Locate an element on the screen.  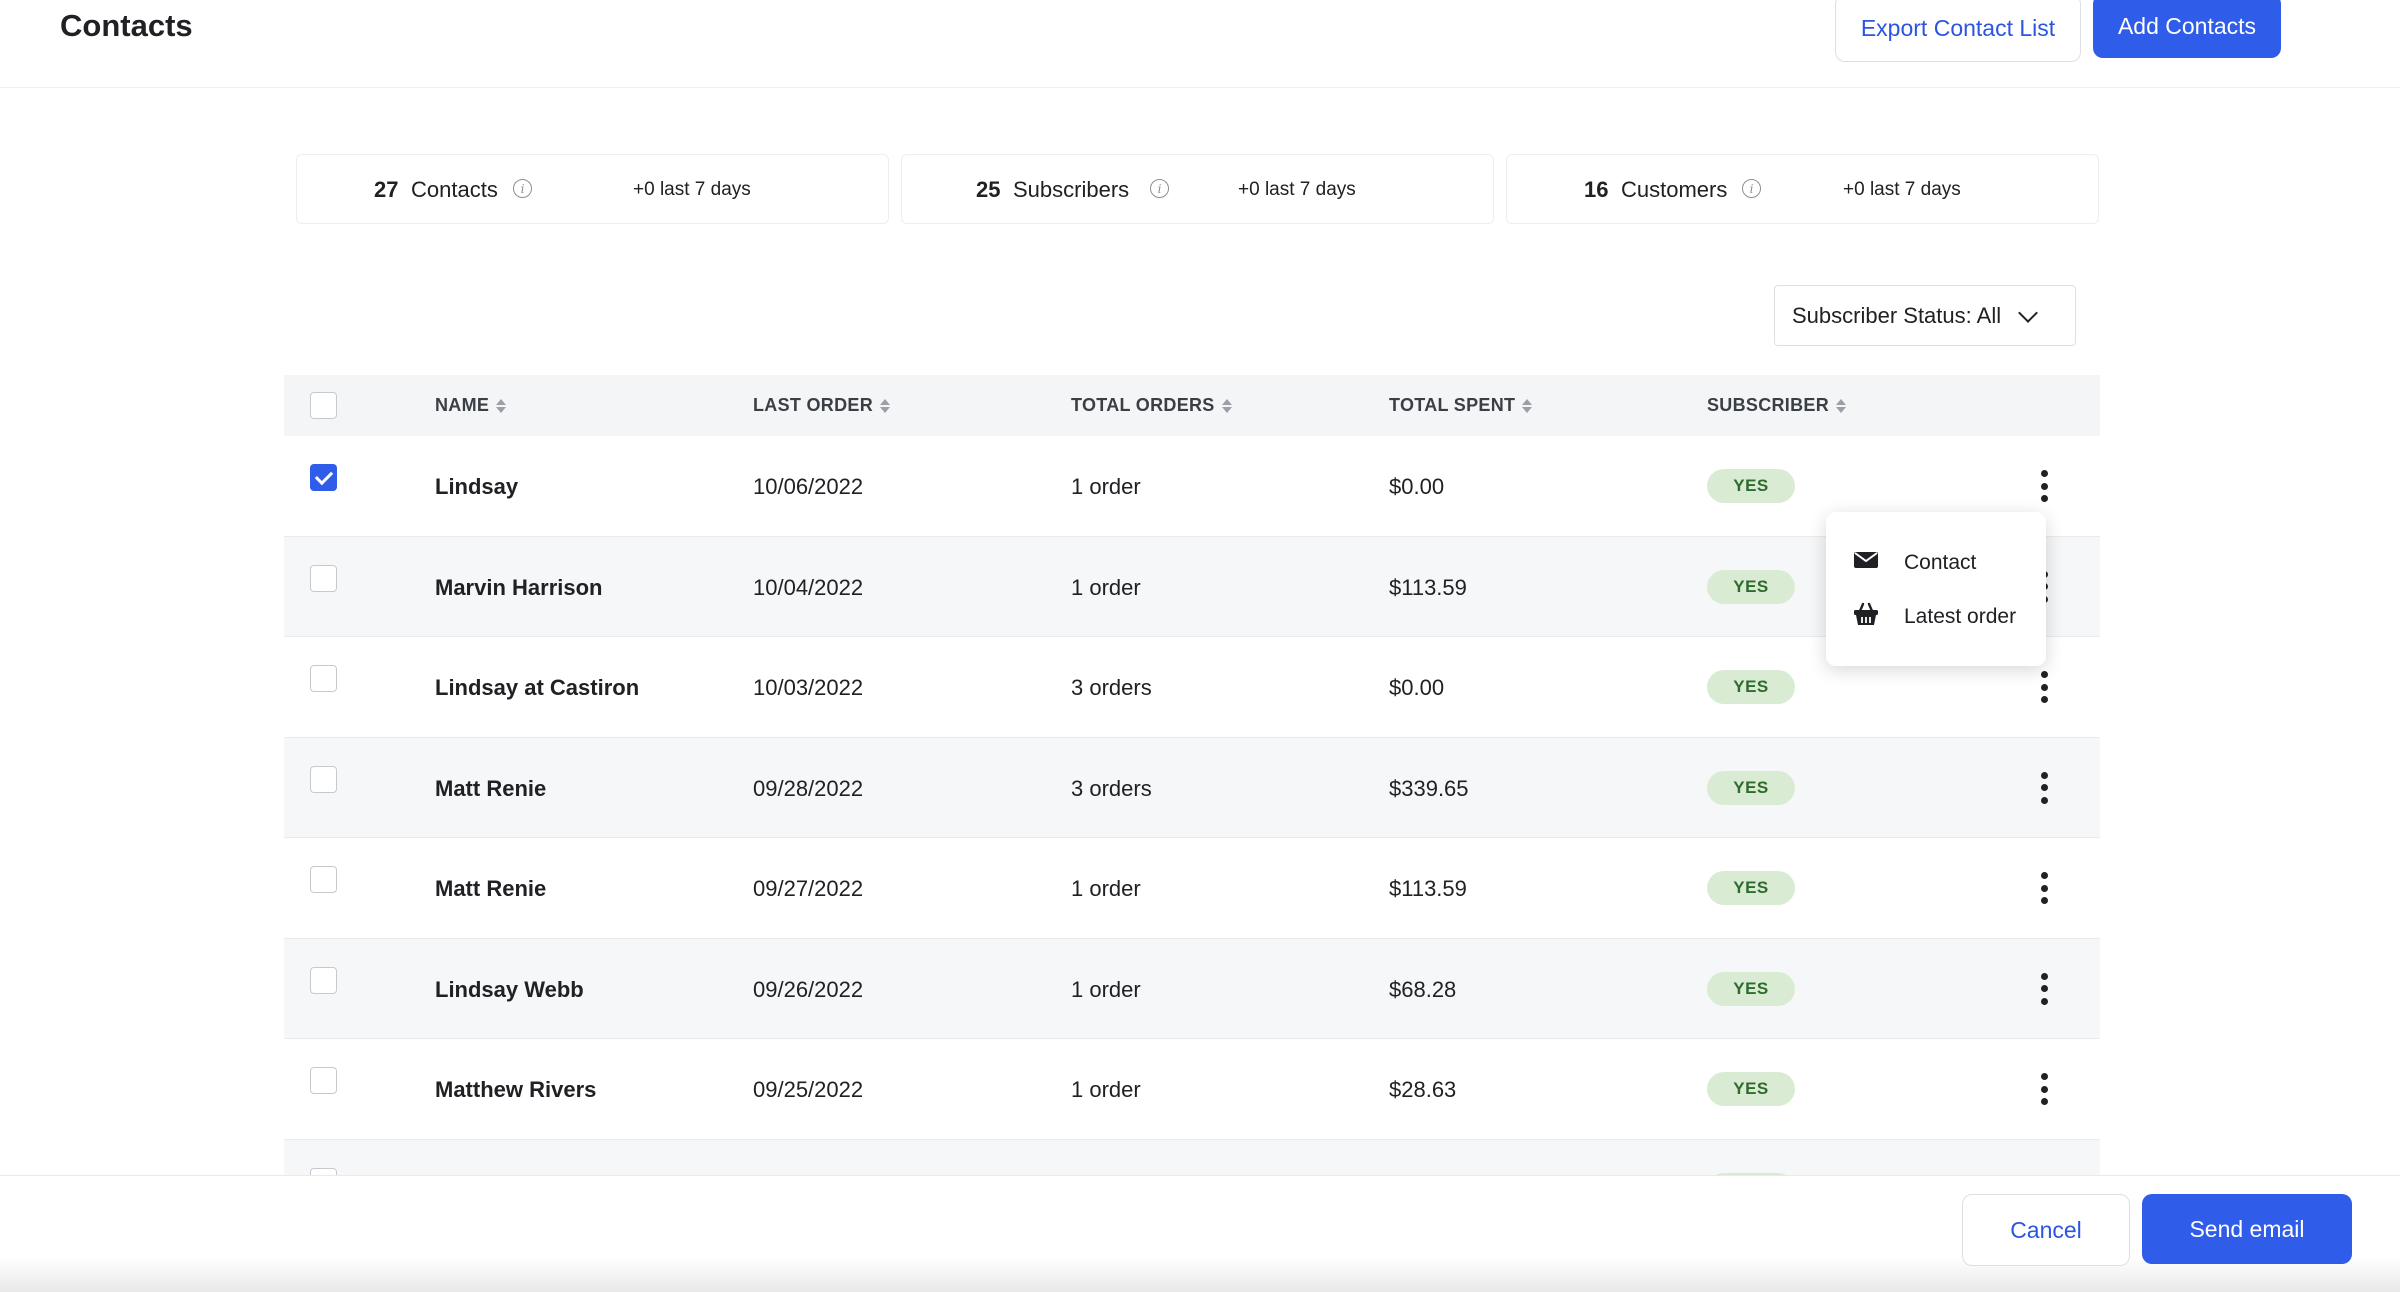
contact-name: Lindsay at Castiron is located at coordinates (537, 688).